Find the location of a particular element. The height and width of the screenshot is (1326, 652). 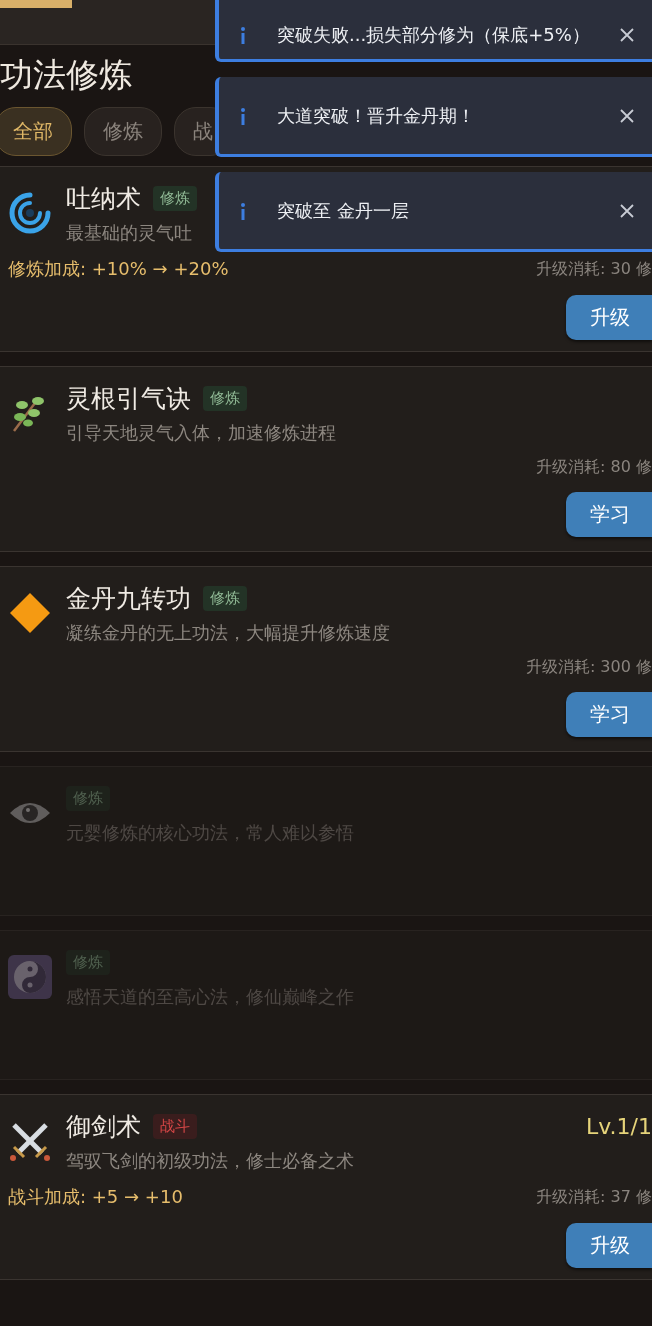

diamond-icon is located at coordinates (30, 613).